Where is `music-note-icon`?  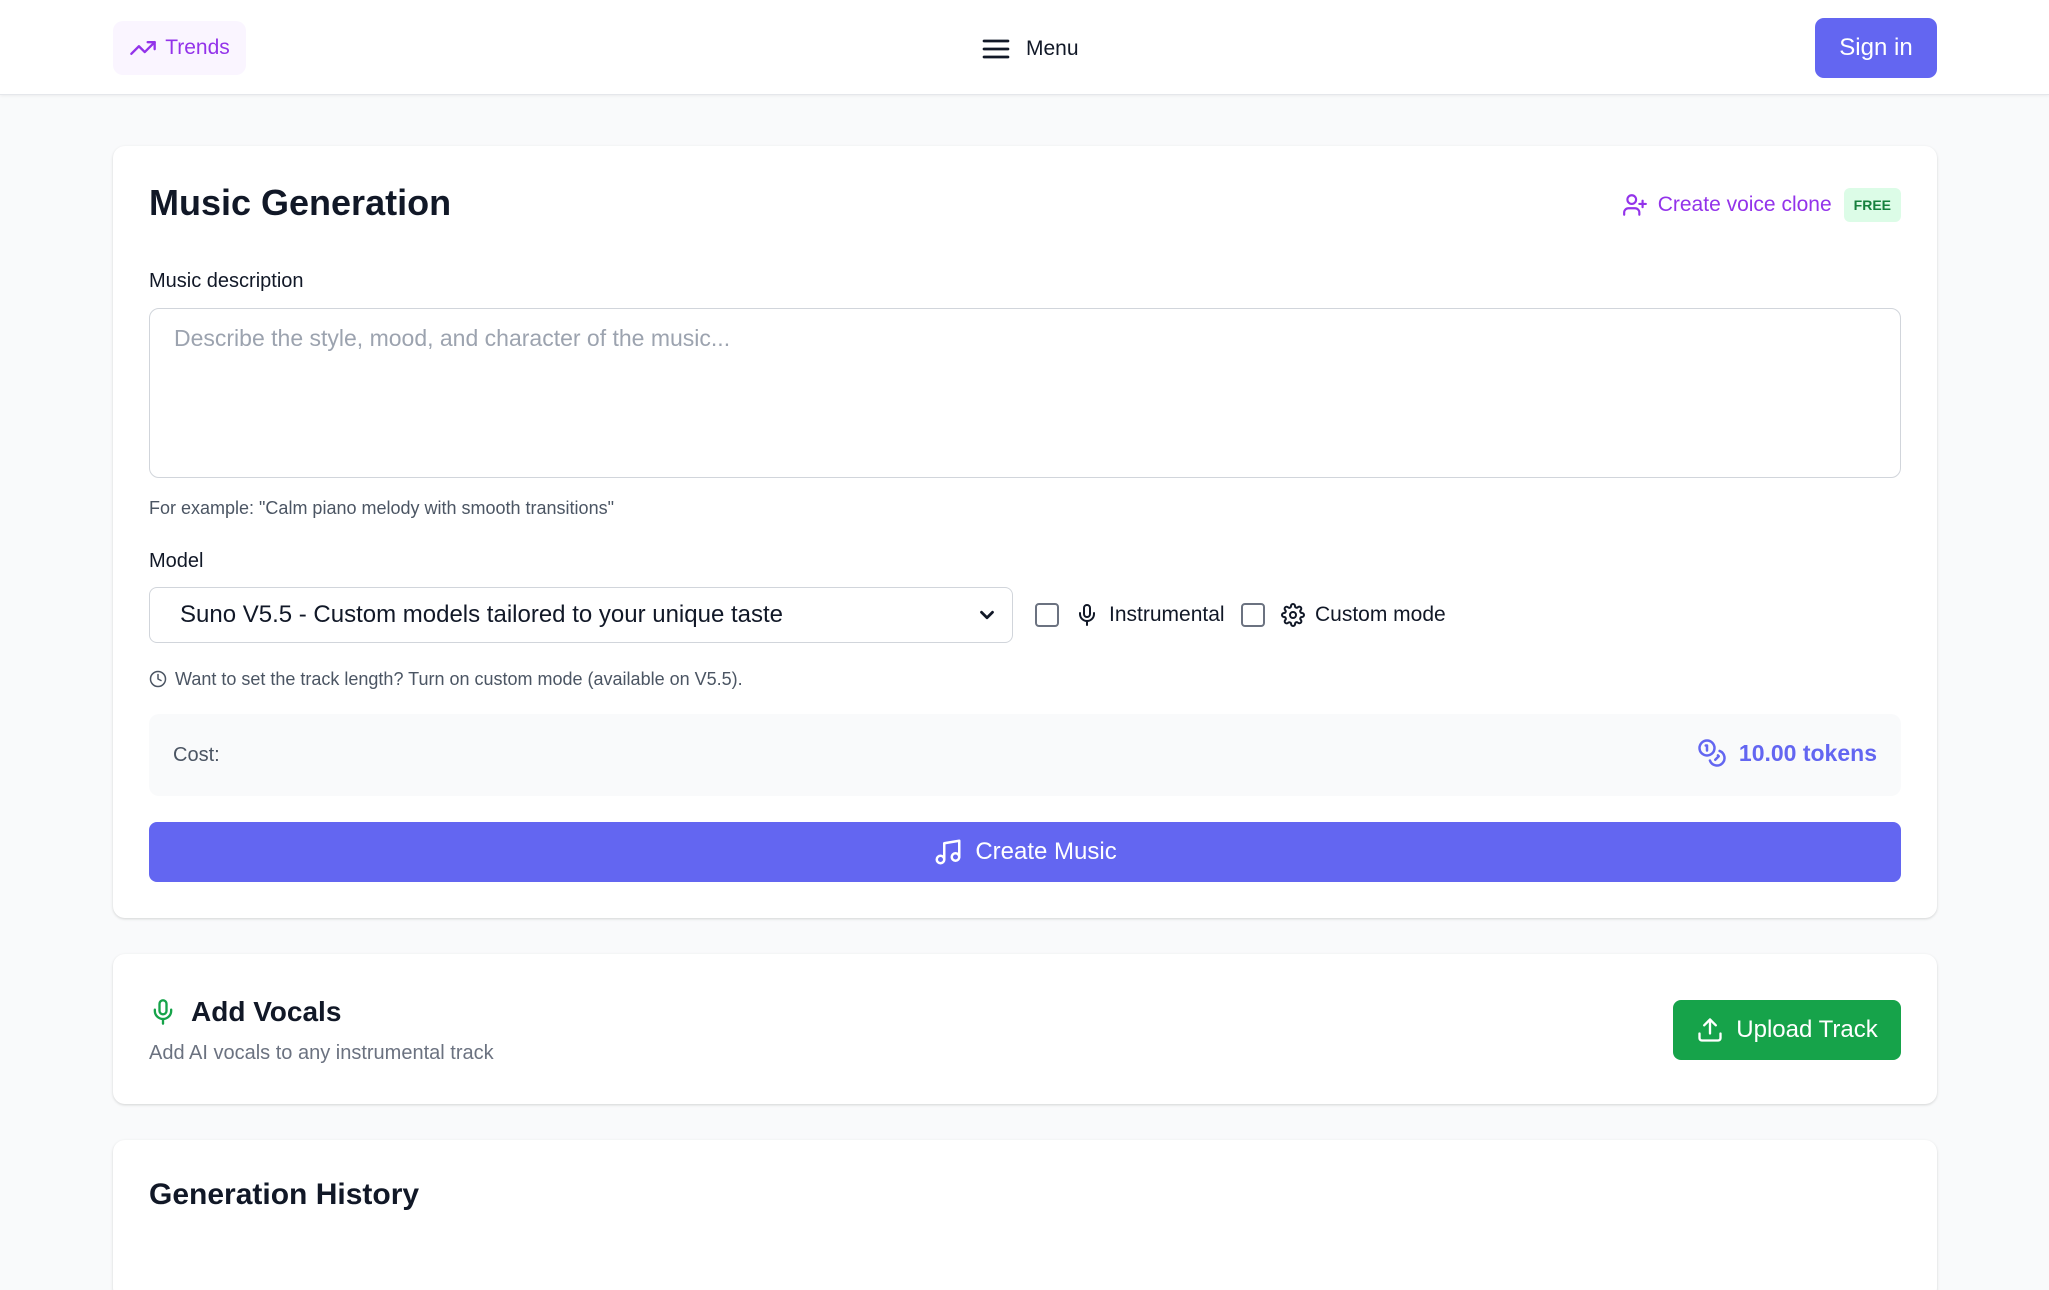
music-note-icon is located at coordinates (948, 852).